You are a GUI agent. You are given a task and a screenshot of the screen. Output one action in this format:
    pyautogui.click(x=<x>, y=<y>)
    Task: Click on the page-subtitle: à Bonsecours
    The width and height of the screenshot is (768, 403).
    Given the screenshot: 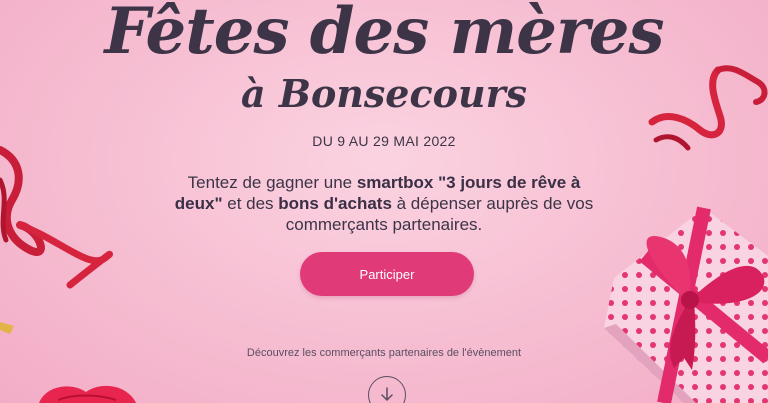 What is the action you would take?
    pyautogui.click(x=384, y=93)
    